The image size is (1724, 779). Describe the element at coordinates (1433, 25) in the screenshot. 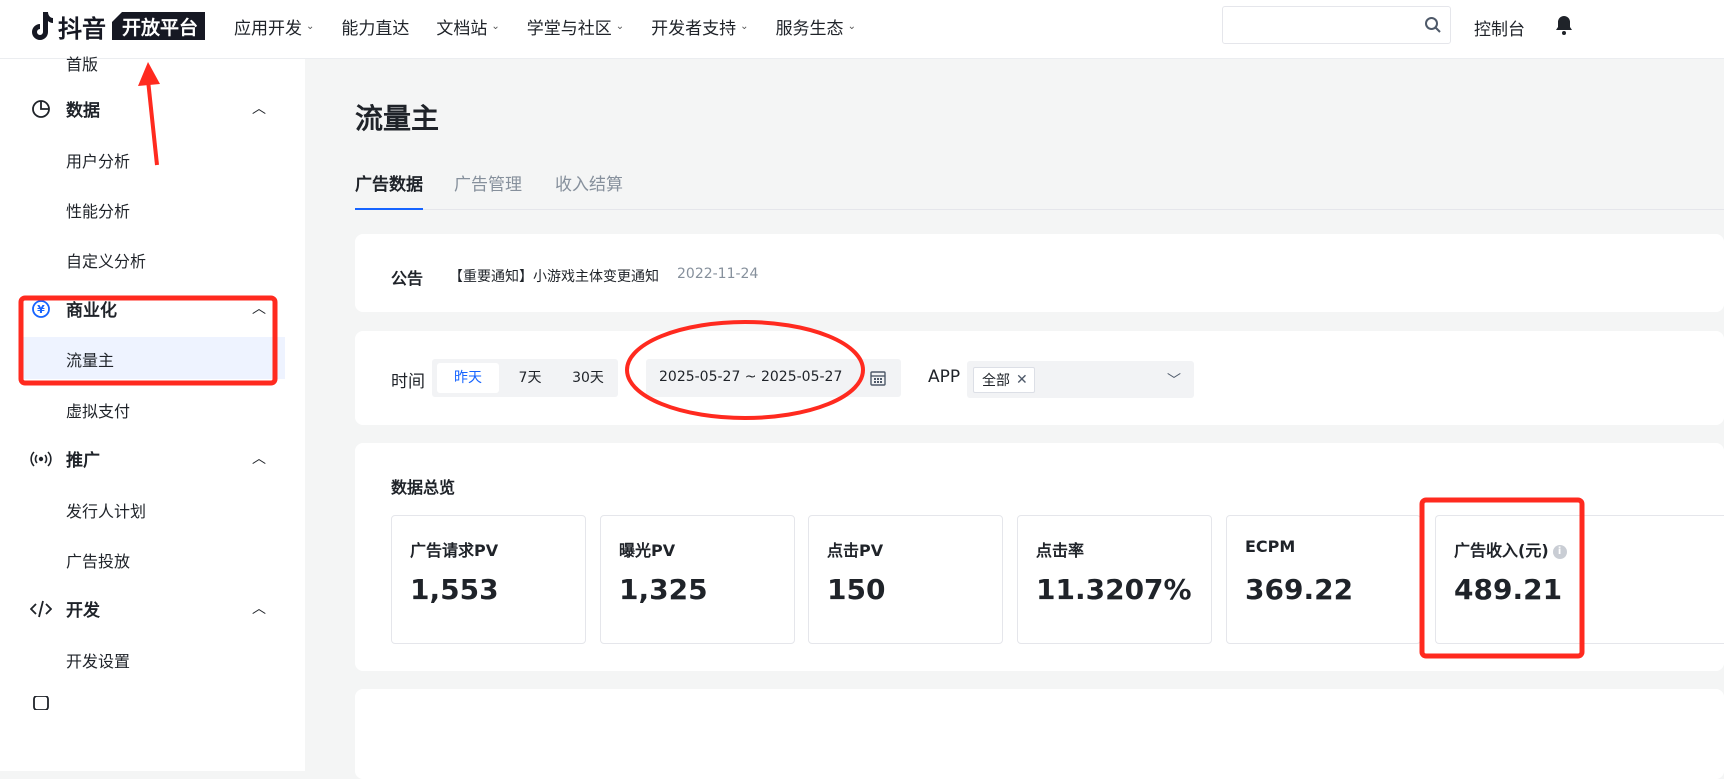

I see `search-icon` at that location.